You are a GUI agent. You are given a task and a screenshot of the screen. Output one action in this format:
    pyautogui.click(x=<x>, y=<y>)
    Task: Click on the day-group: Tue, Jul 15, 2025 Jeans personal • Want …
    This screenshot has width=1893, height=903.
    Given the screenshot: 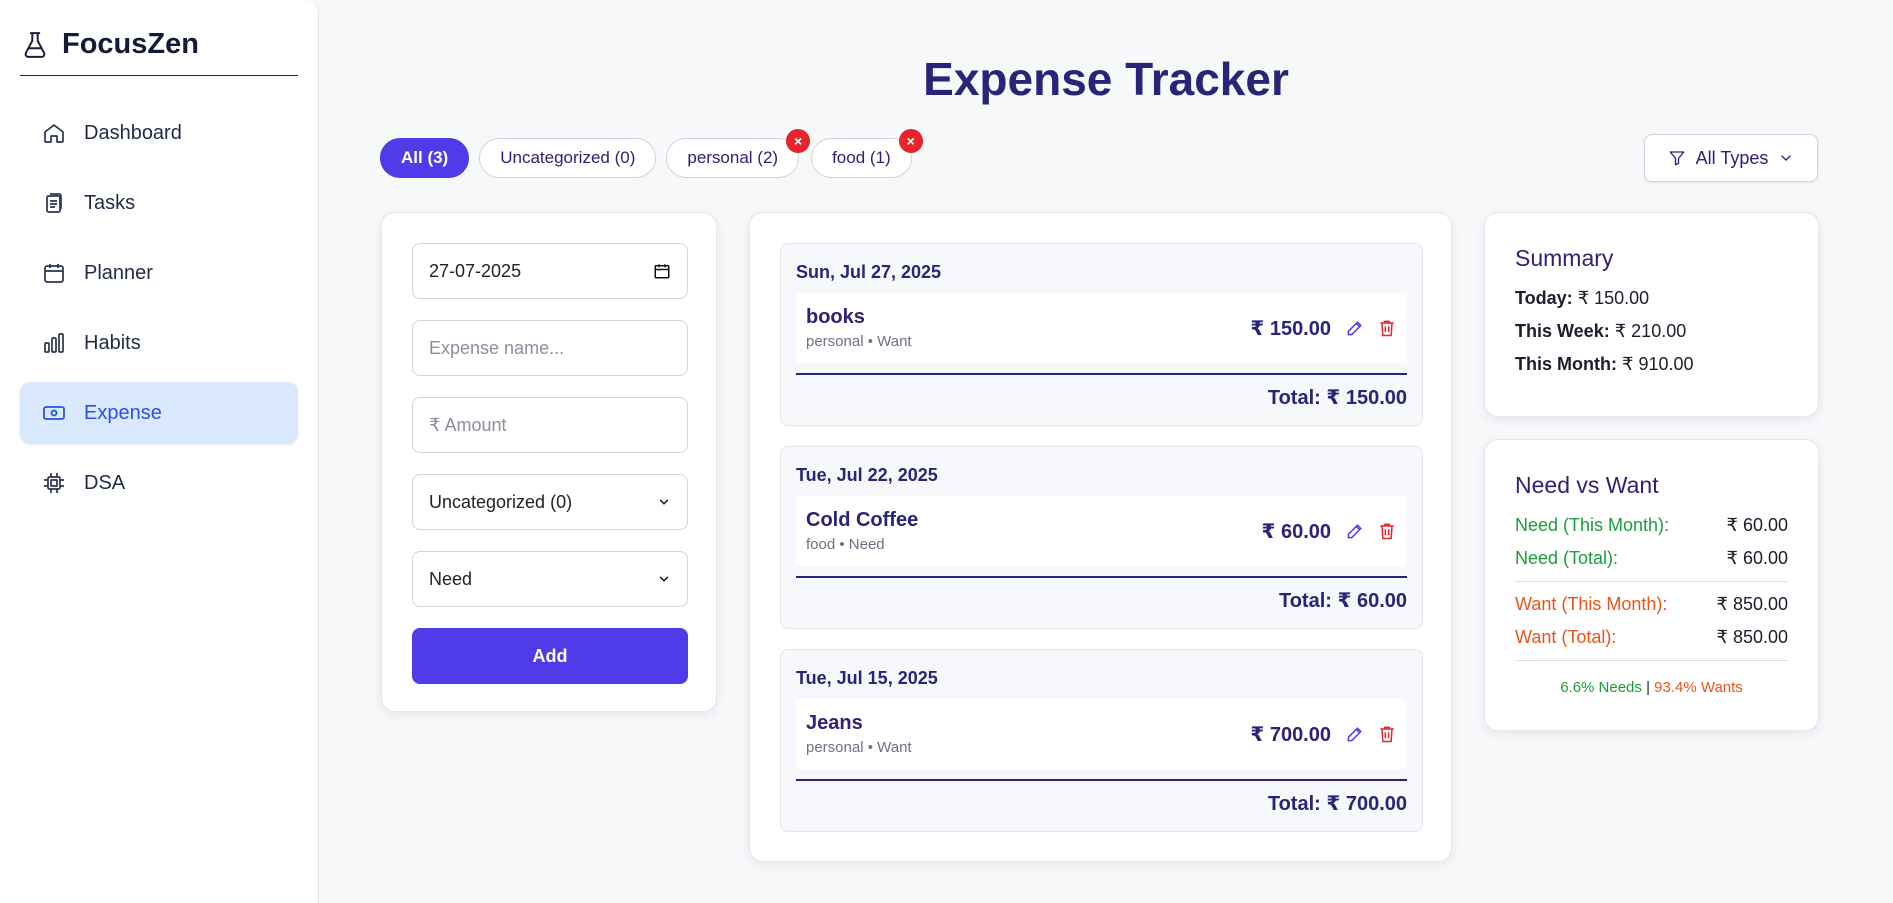 What is the action you would take?
    pyautogui.click(x=1101, y=740)
    